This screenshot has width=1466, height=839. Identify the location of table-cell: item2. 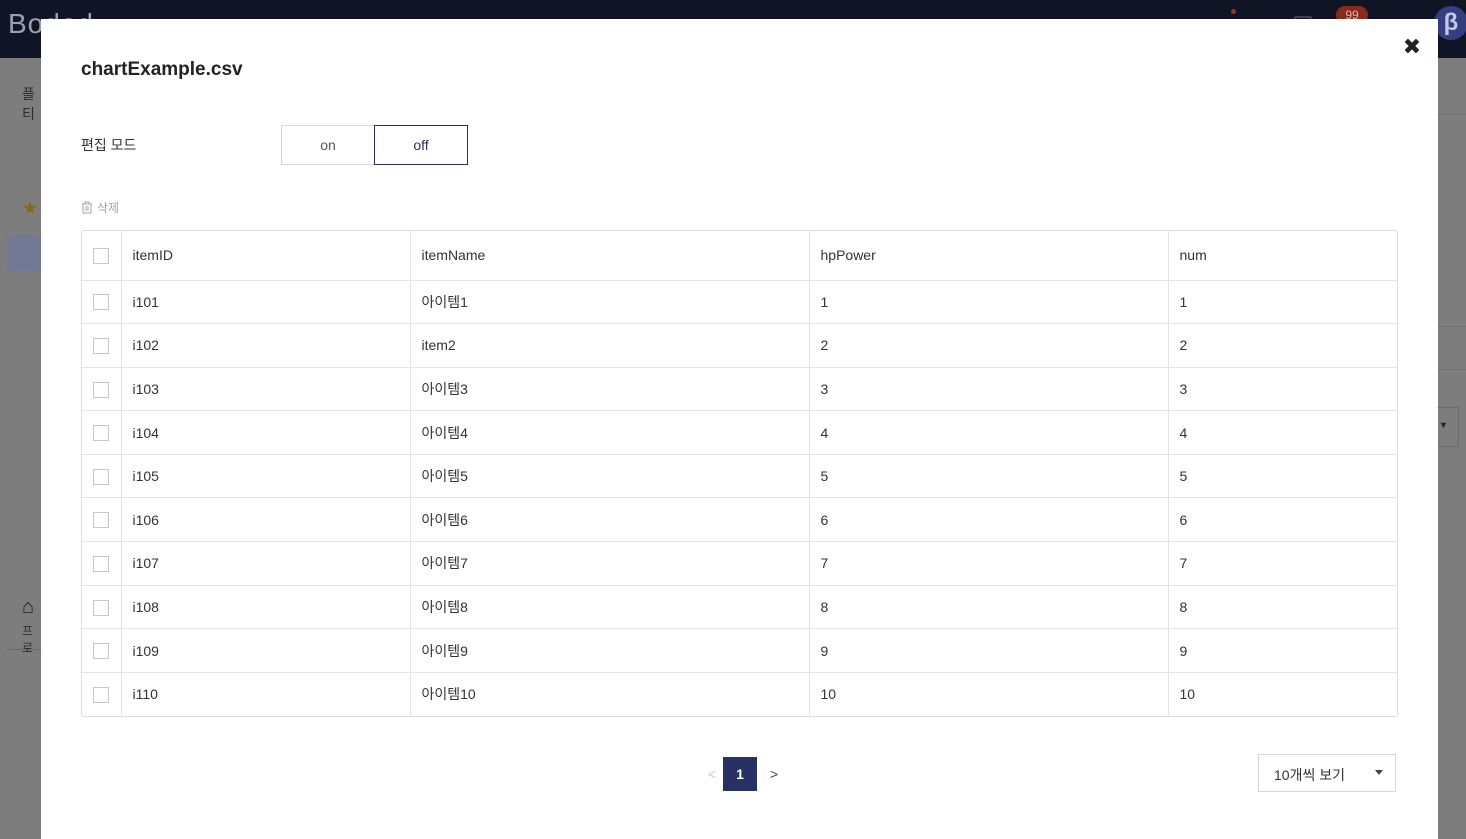
(610, 345).